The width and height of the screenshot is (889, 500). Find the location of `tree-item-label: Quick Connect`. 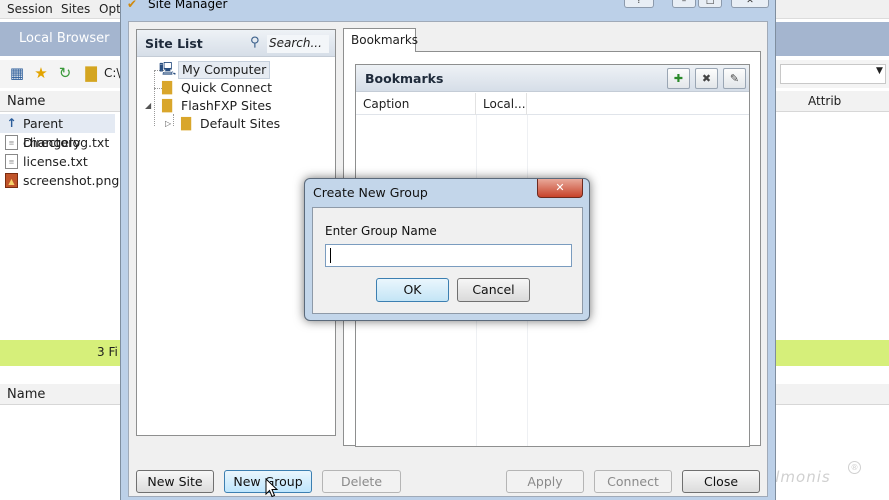

tree-item-label: Quick Connect is located at coordinates (227, 87).